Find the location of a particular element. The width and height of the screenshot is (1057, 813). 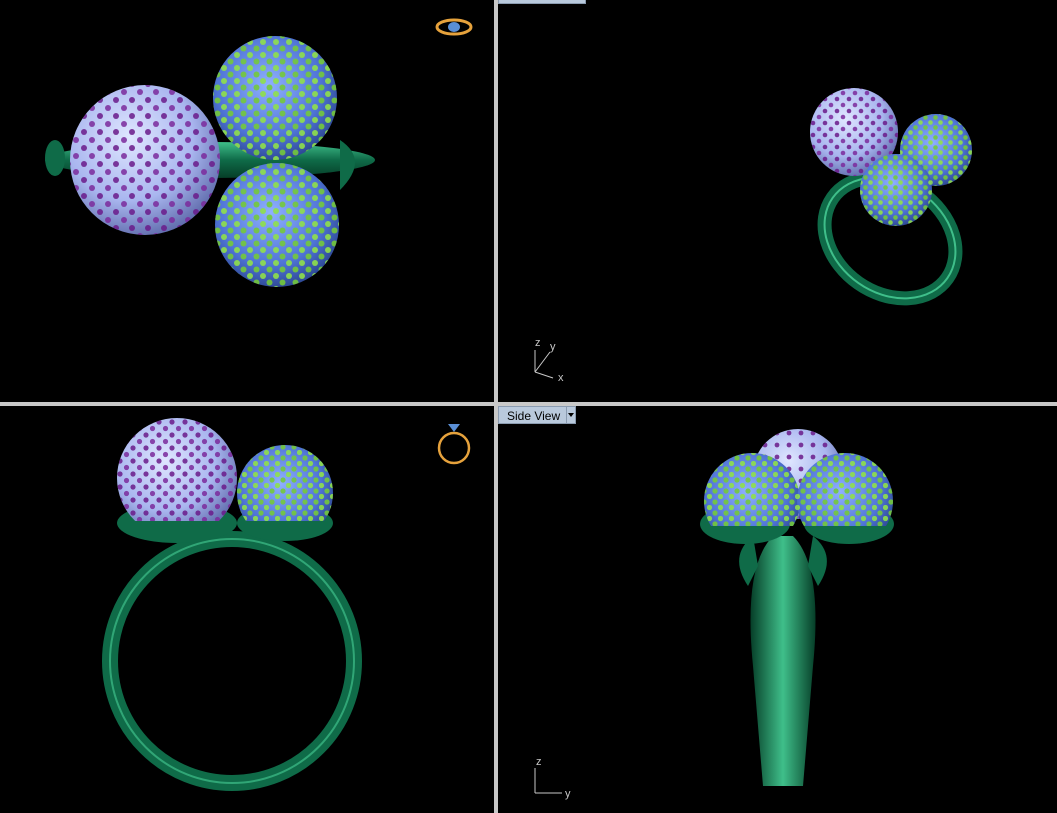

viewport-menu-arrow is located at coordinates (571, 415).